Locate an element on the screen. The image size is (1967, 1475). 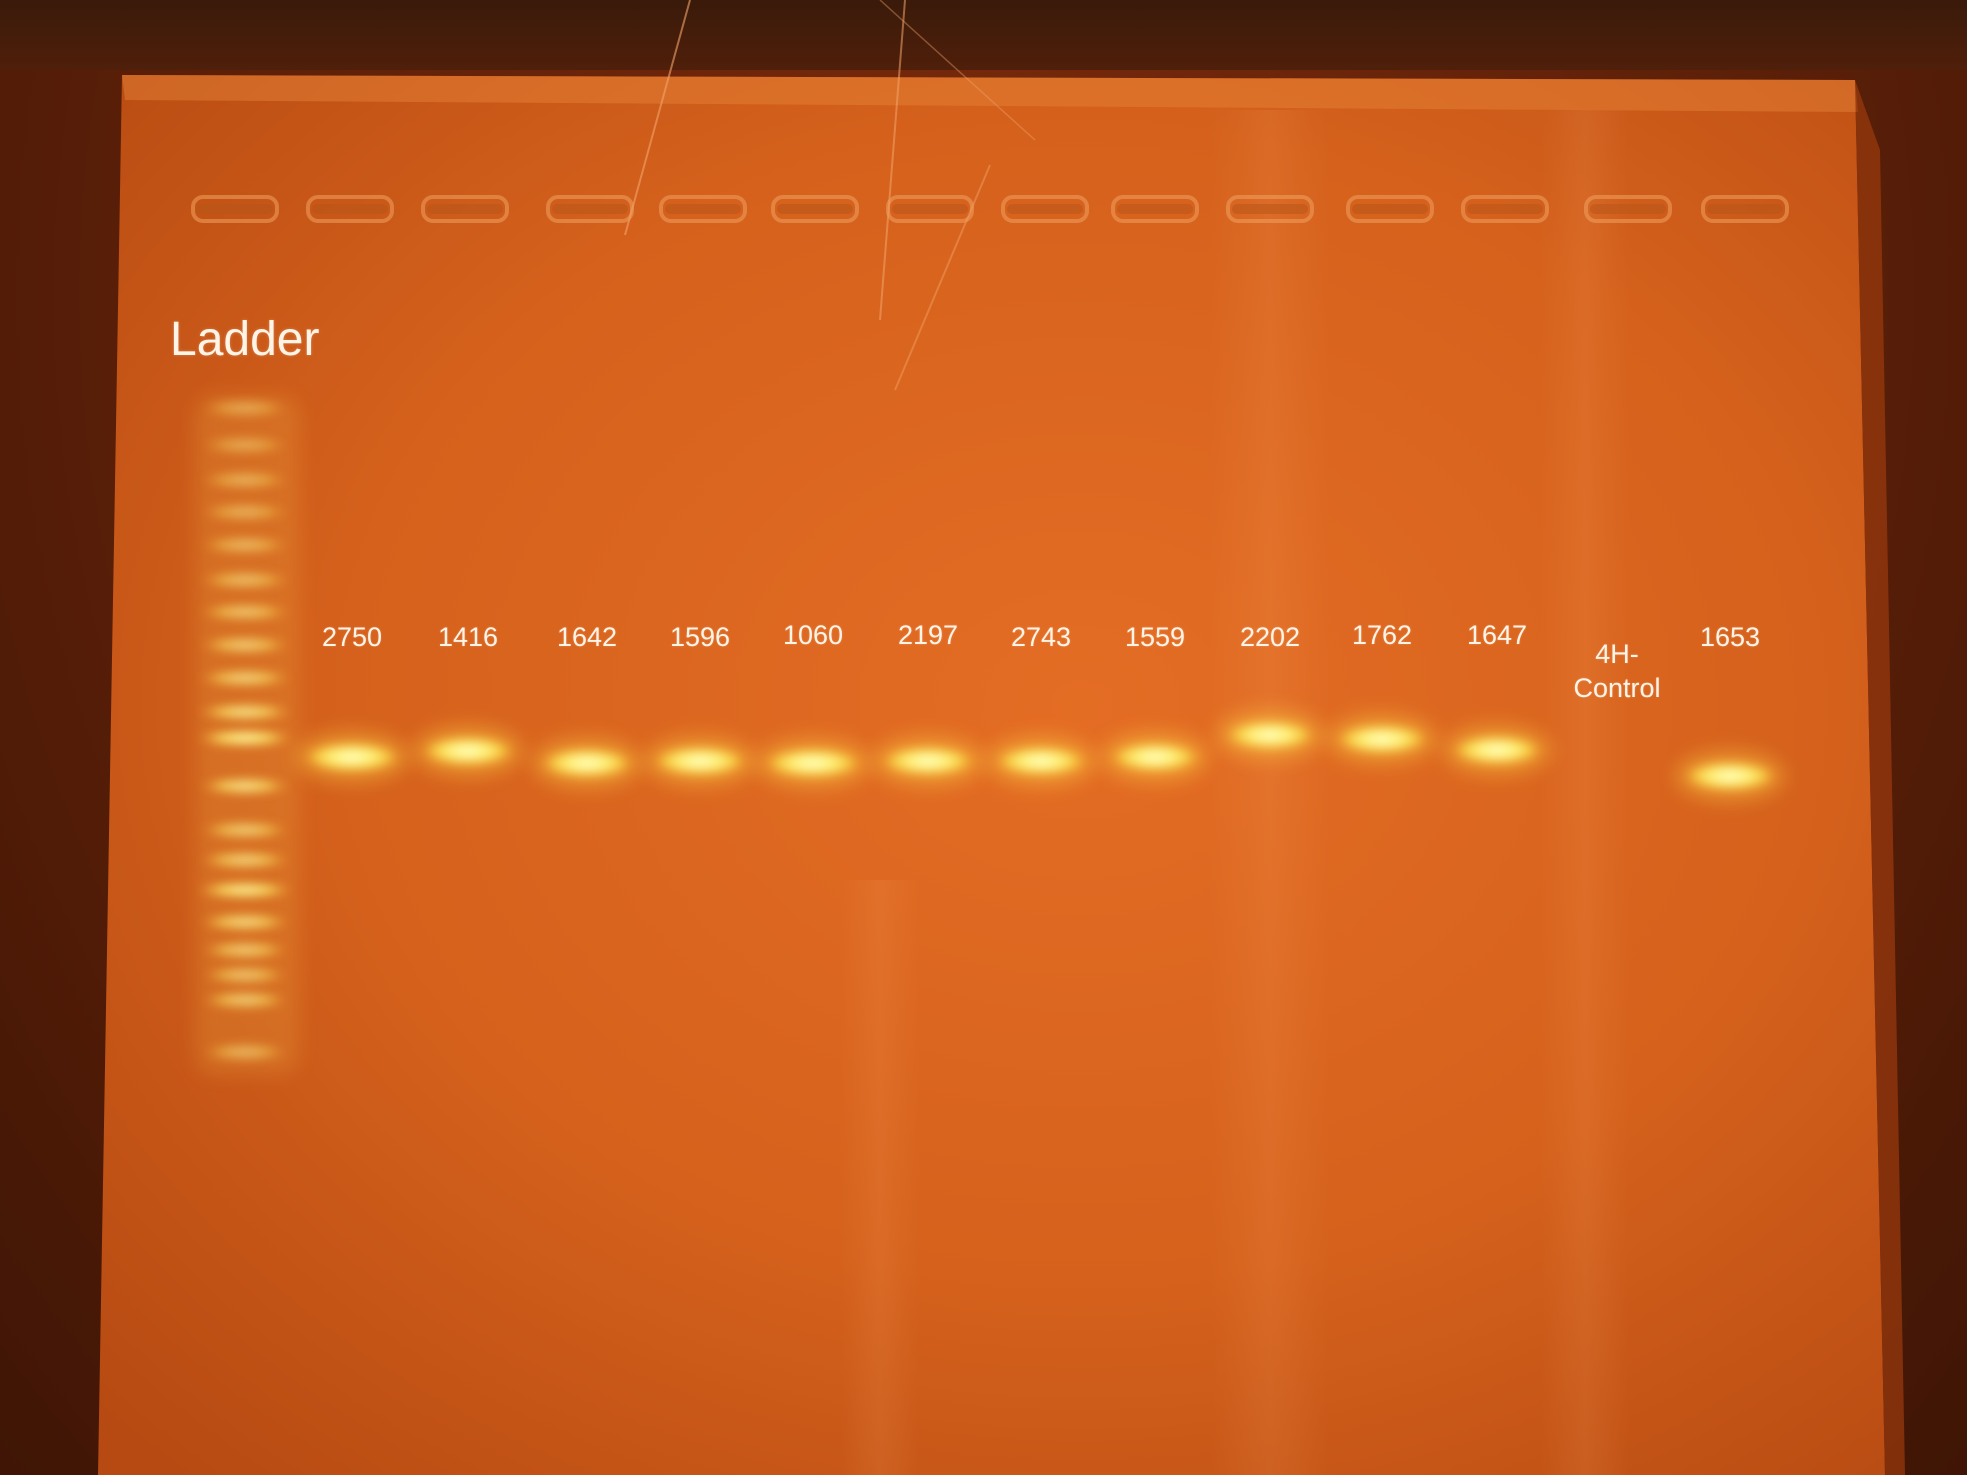
lane-label: 1653 is located at coordinates (1730, 637).